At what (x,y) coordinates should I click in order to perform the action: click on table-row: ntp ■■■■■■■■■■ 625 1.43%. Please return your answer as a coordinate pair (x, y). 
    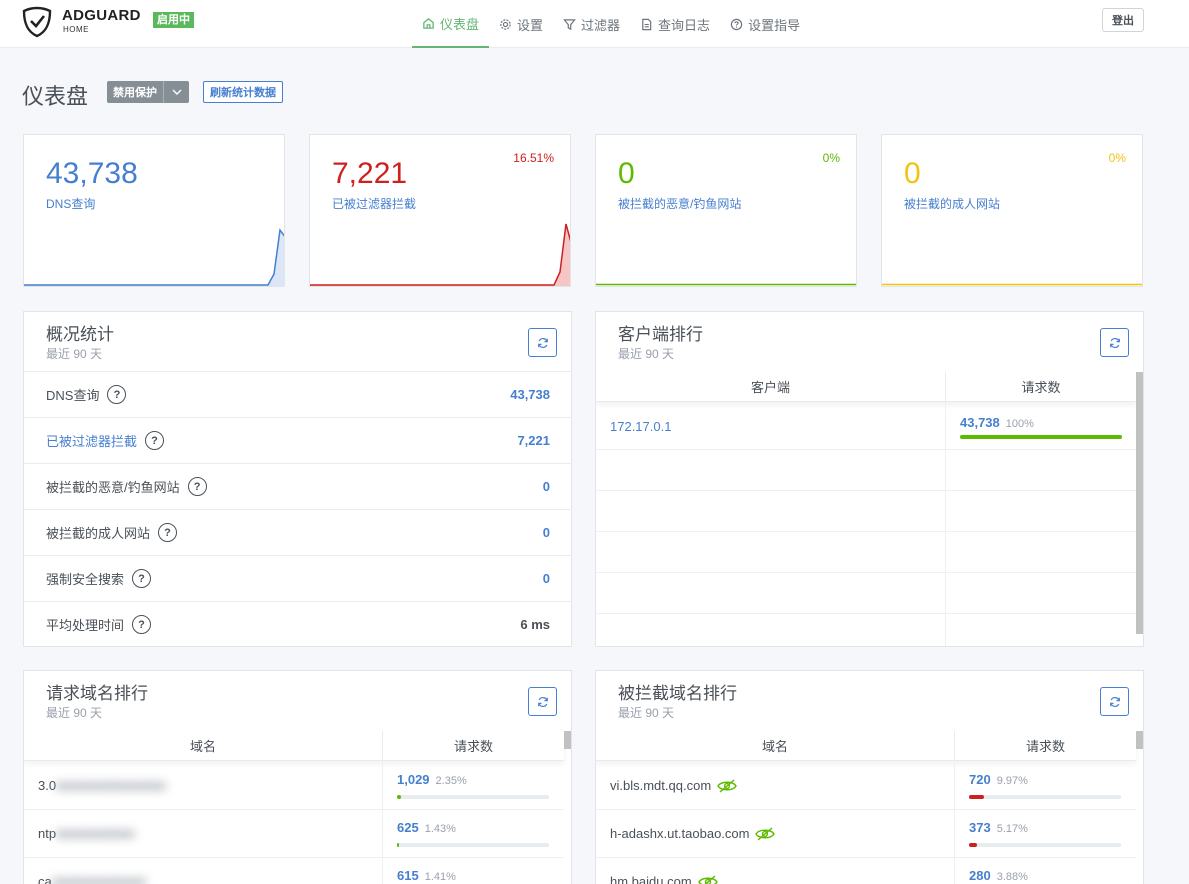
    Looking at the image, I should click on (294, 834).